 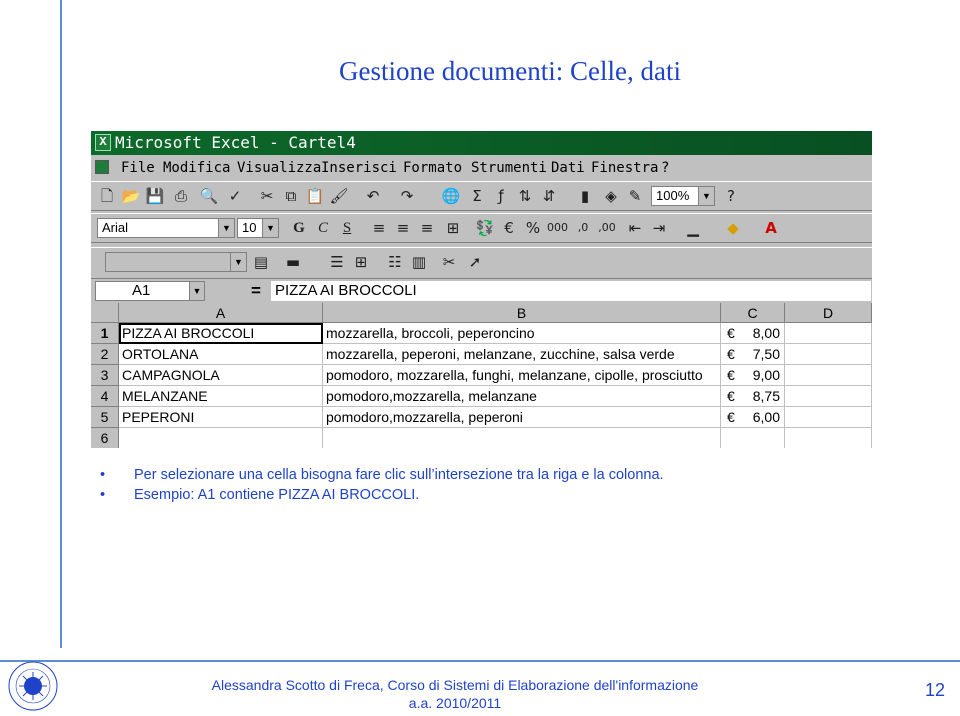 What do you see at coordinates (533, 228) in the screenshot?
I see `percent-icon: %` at bounding box center [533, 228].